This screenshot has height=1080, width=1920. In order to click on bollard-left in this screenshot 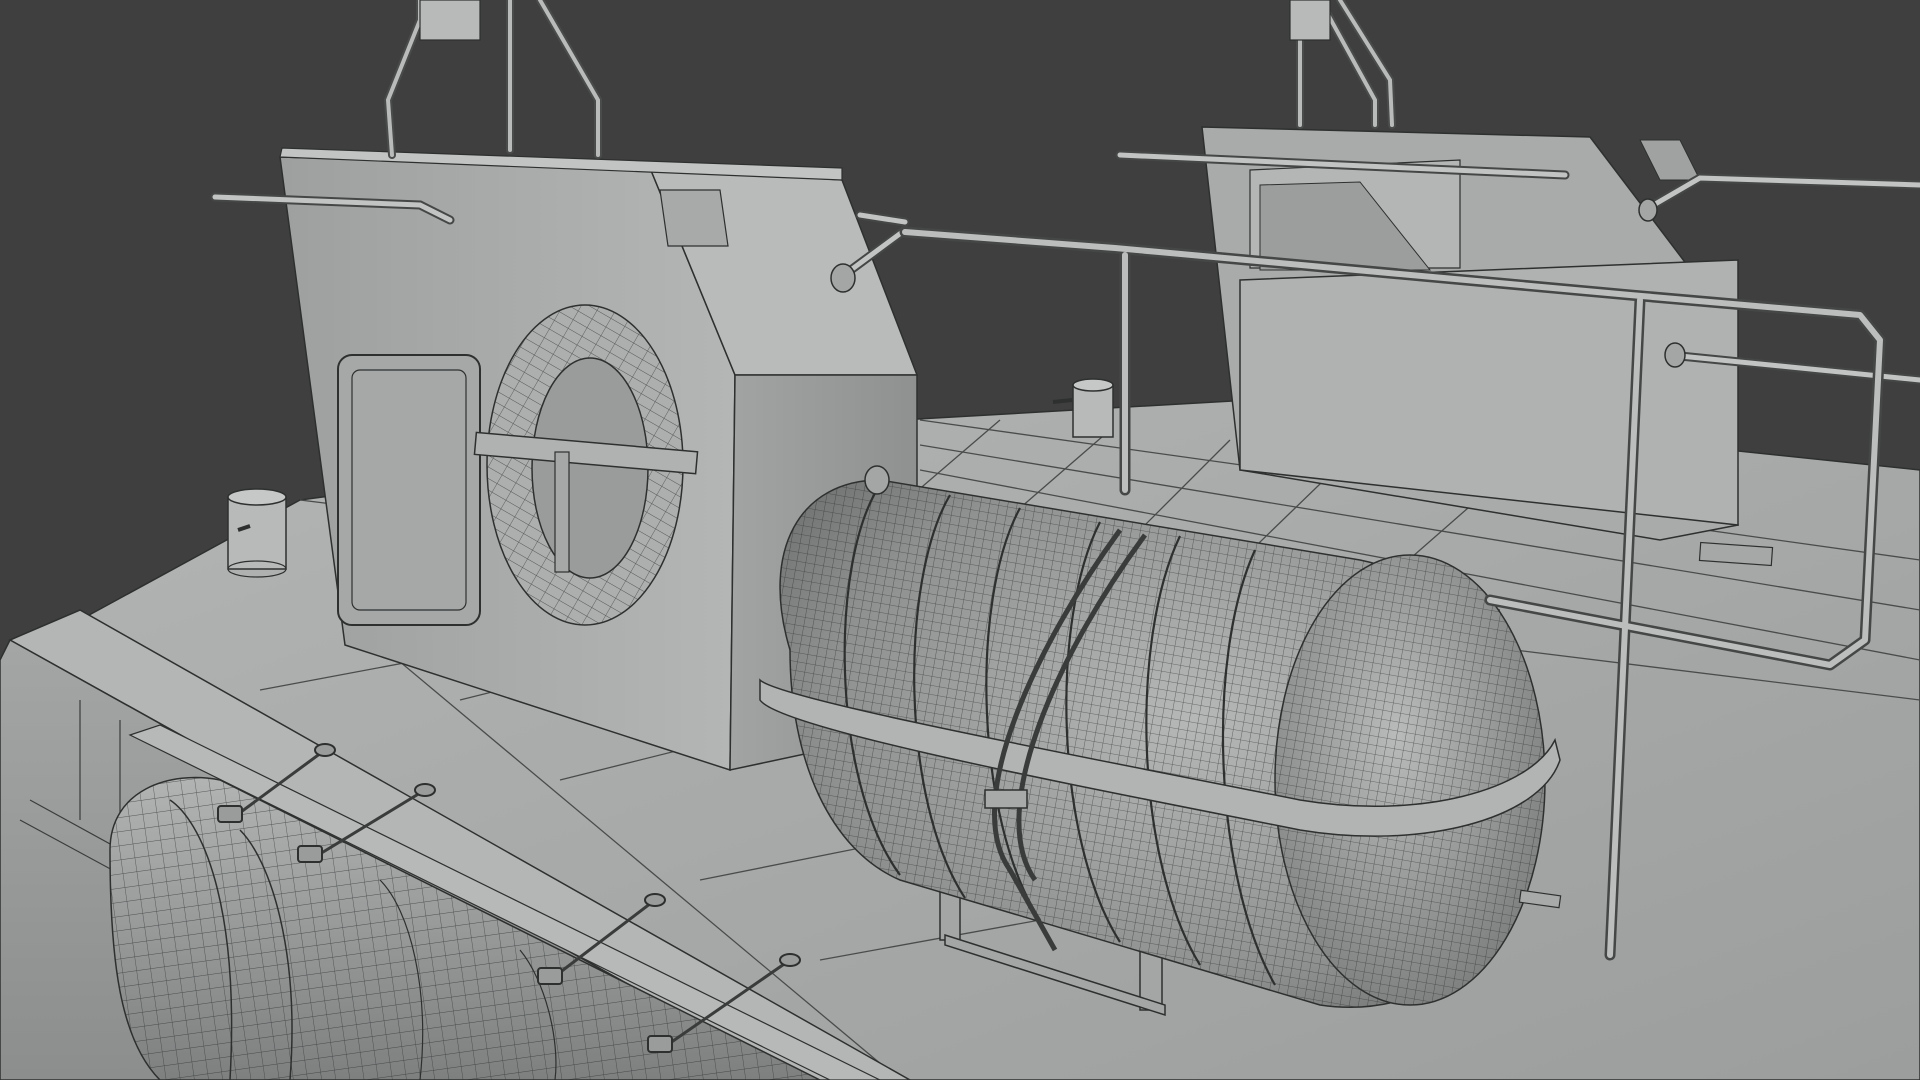, I will do `click(257, 533)`.